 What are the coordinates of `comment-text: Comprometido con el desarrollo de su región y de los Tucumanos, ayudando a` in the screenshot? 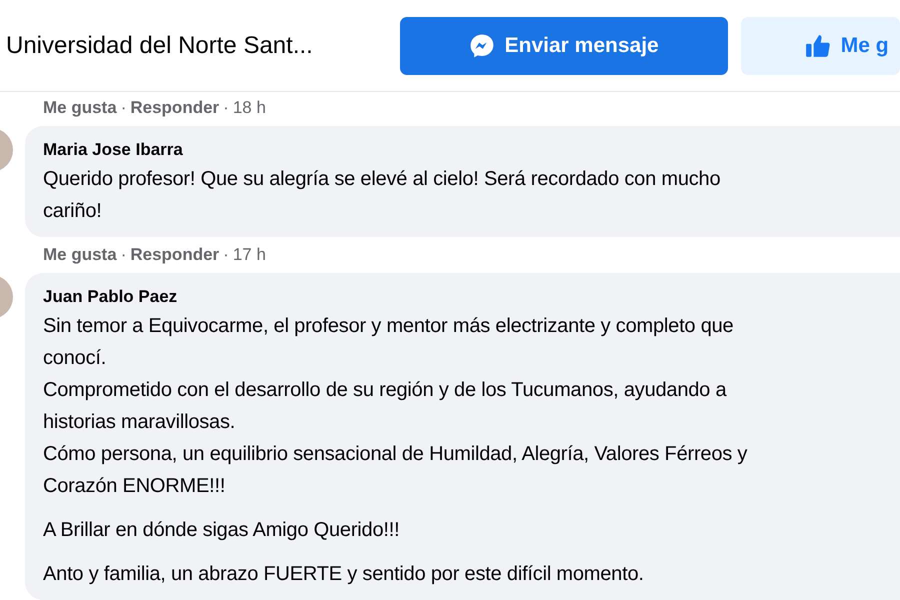 It's located at (385, 390).